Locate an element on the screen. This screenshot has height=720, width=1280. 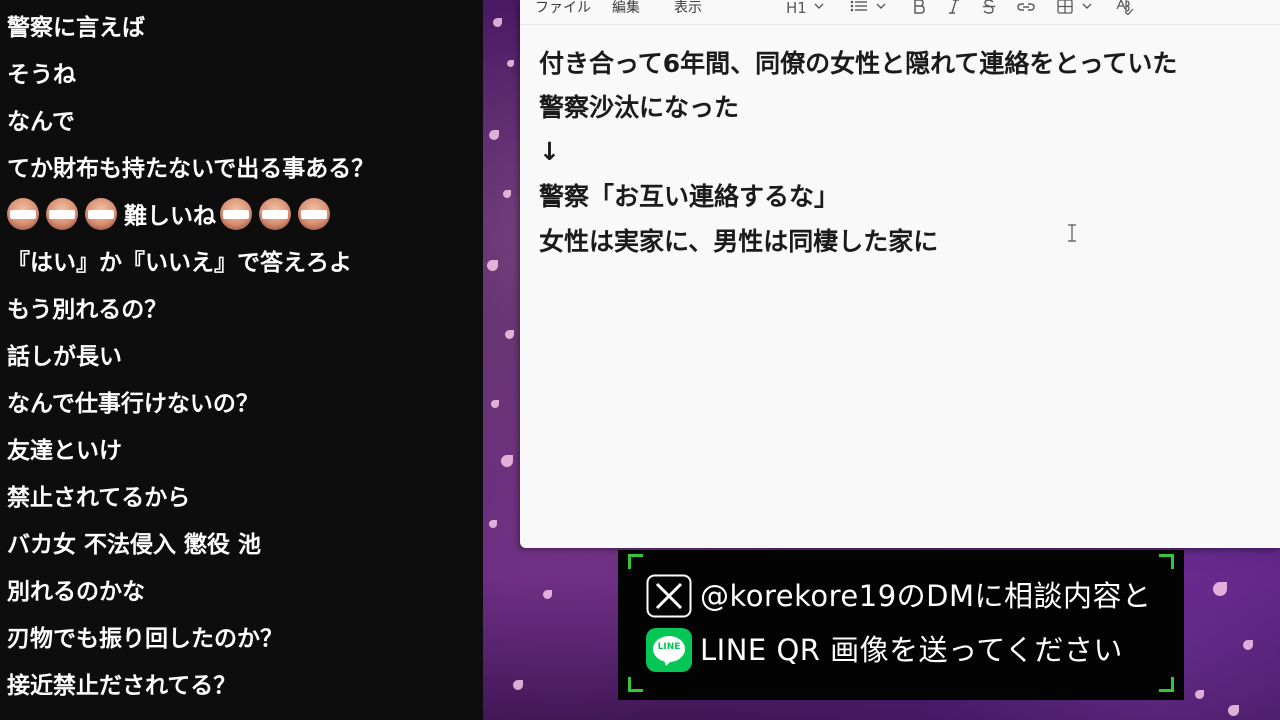
text-cursor-icon is located at coordinates (1072, 233).